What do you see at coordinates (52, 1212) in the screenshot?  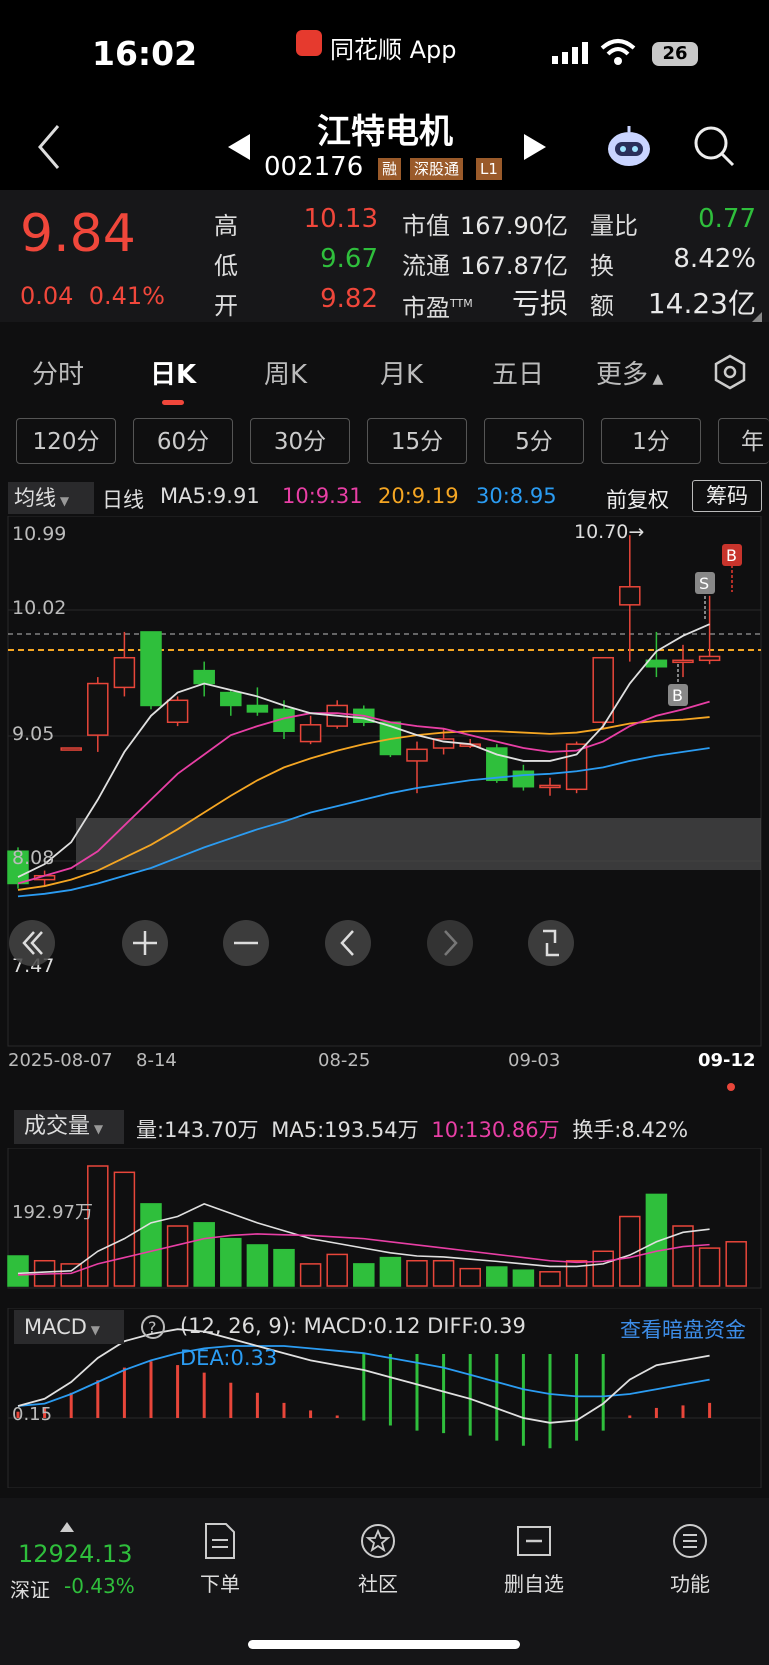 I see `volume-axis-label: 192.97万` at bounding box center [52, 1212].